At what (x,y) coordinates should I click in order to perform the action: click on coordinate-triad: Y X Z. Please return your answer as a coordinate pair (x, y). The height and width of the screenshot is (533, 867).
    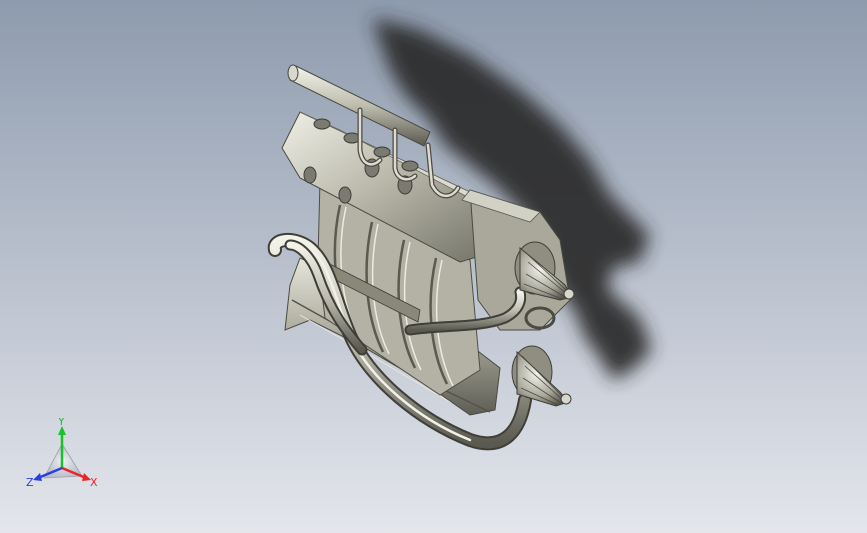
    Looking at the image, I should click on (64, 454).